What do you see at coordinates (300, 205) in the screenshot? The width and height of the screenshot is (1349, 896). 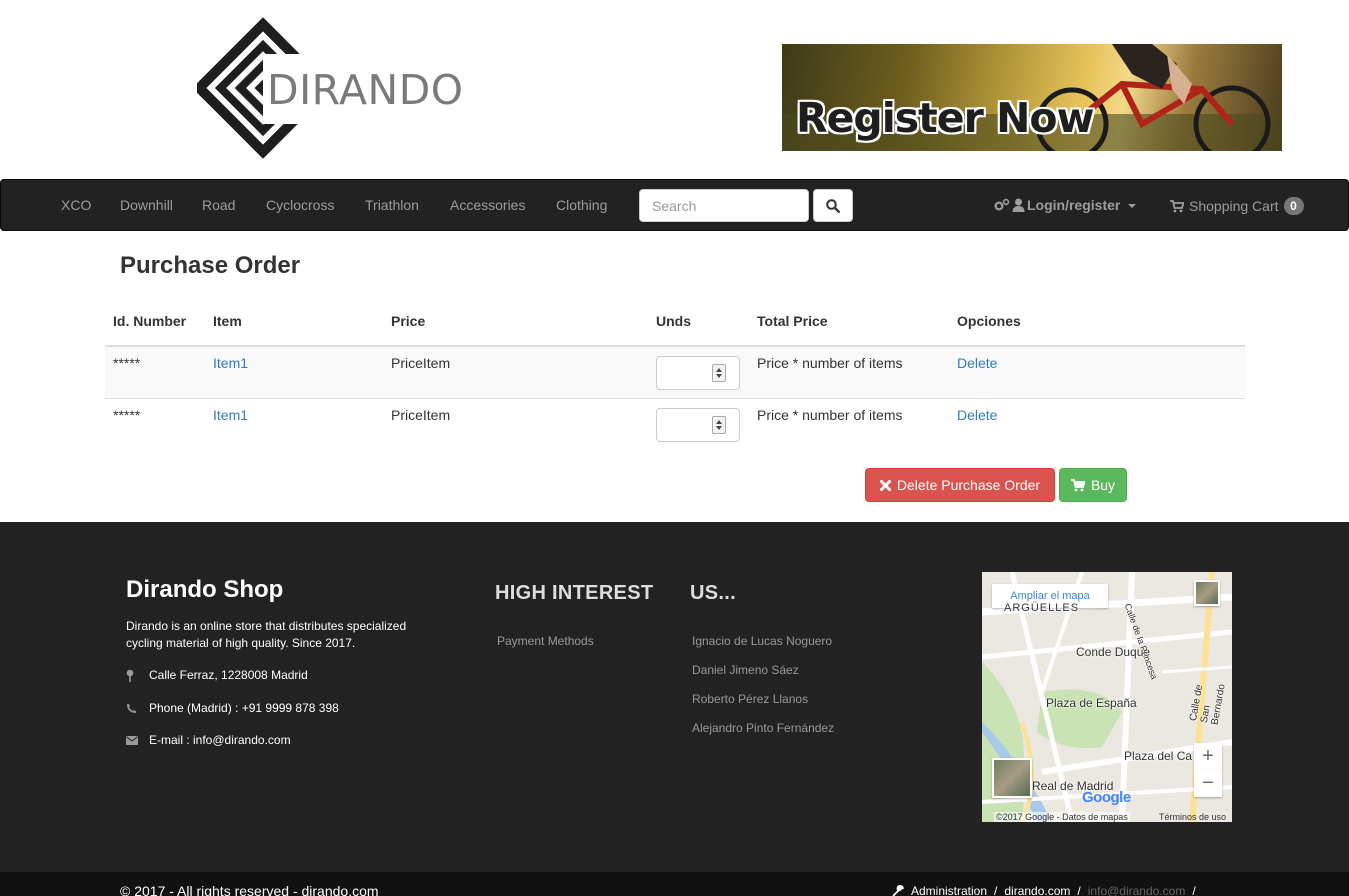 I see `nav-item-cyclocross: Cyclocross` at bounding box center [300, 205].